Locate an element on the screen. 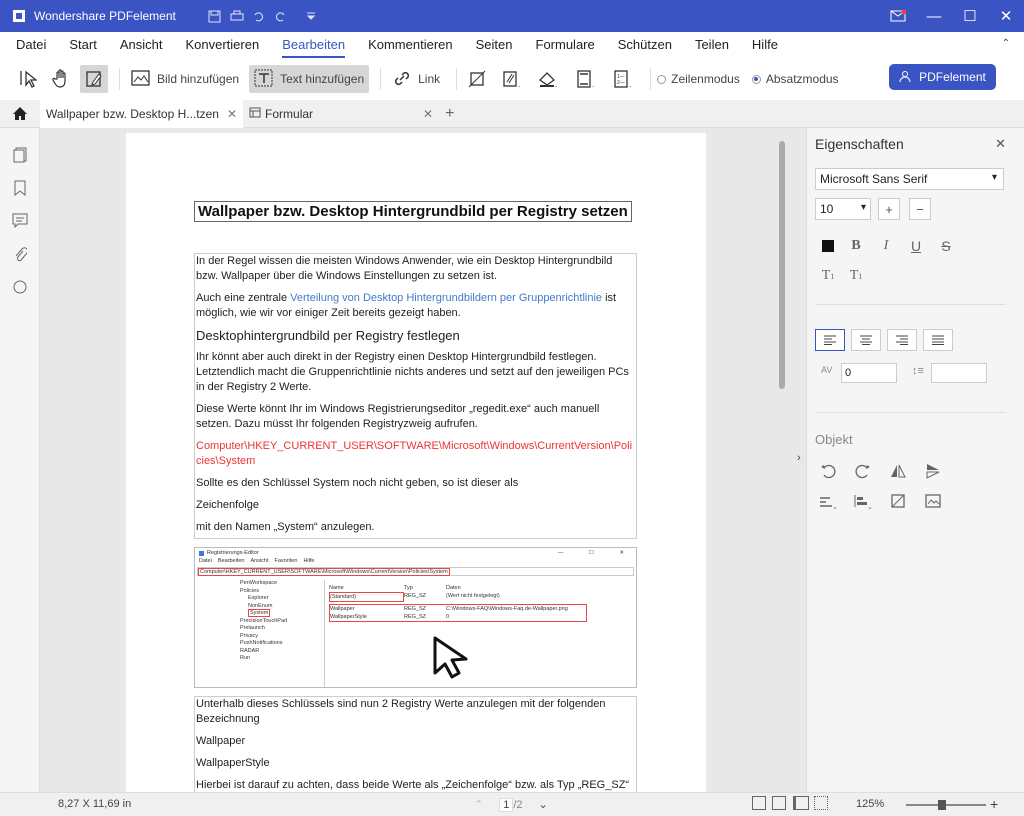 The width and height of the screenshot is (1024, 816). collapse-right-panel-icon: › is located at coordinates (799, 458).